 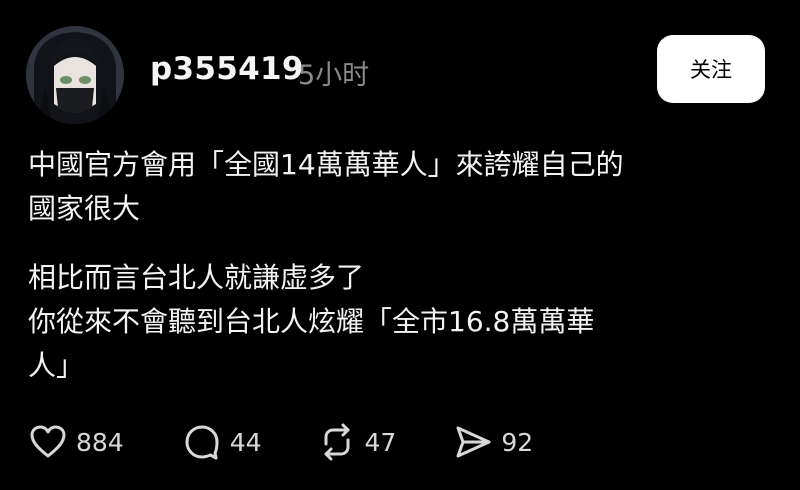 I want to click on repost-button: 47, so click(x=357, y=442).